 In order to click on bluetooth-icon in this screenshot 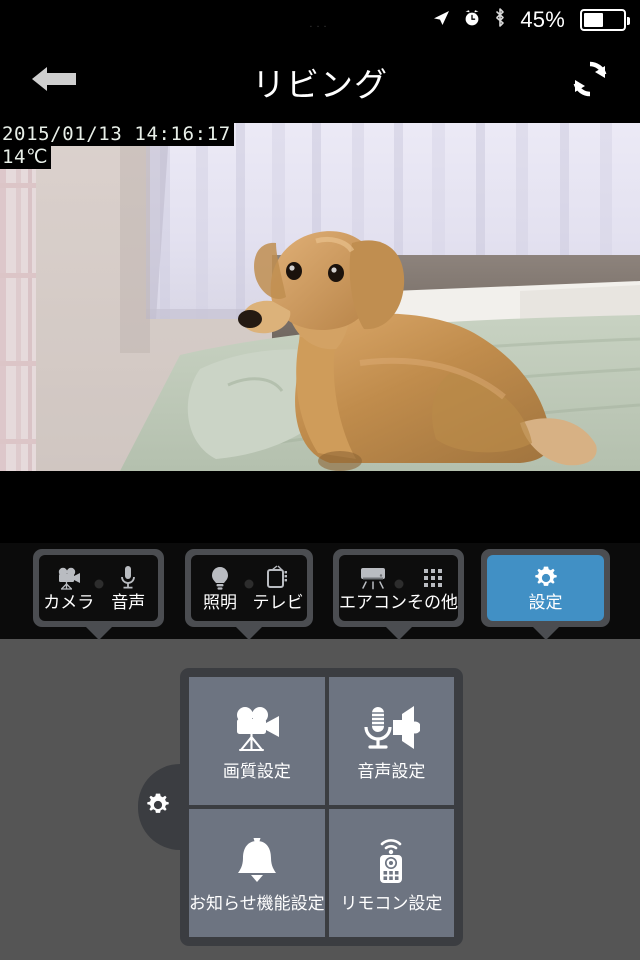, I will do `click(500, 20)`.